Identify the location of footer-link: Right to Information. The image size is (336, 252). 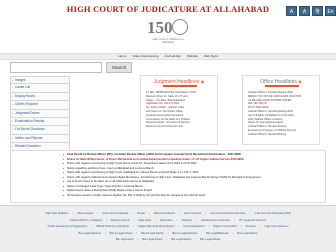
(224, 227).